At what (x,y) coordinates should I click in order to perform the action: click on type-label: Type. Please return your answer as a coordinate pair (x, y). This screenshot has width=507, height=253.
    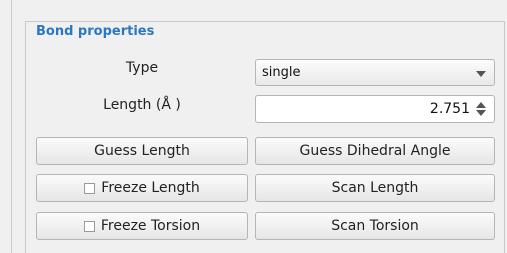
    Looking at the image, I should click on (142, 68).